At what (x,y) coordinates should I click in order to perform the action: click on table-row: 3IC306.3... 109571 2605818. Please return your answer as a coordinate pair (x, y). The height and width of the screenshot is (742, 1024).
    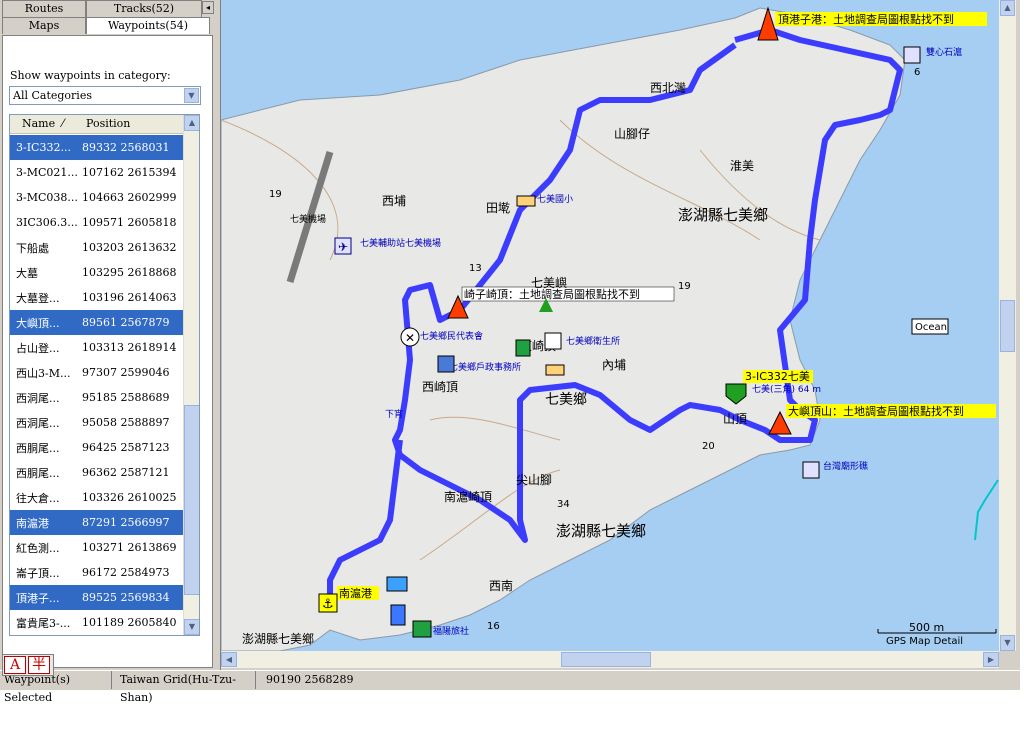
    Looking at the image, I should click on (97, 222).